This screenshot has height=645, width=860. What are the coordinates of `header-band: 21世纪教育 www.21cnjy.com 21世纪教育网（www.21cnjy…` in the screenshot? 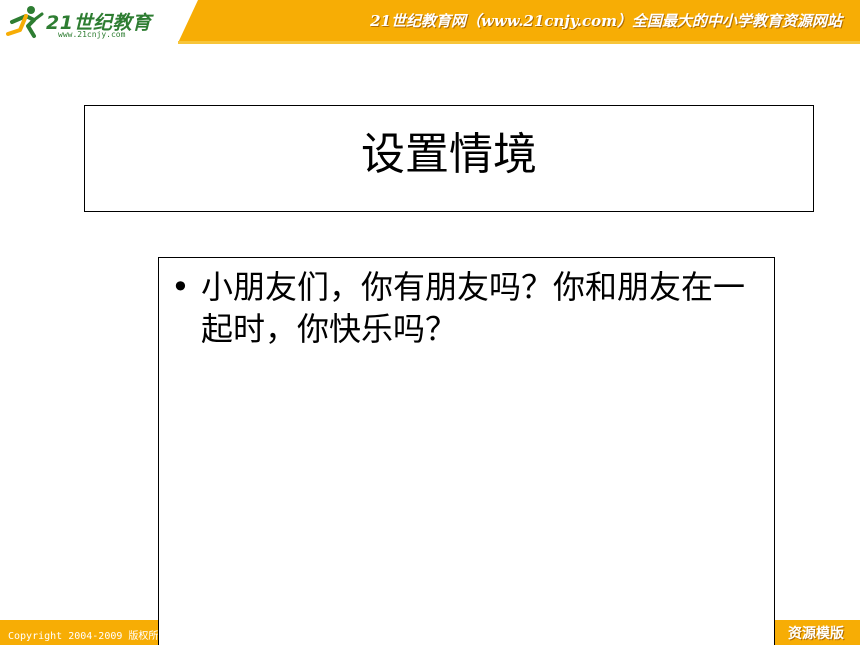 It's located at (430, 22).